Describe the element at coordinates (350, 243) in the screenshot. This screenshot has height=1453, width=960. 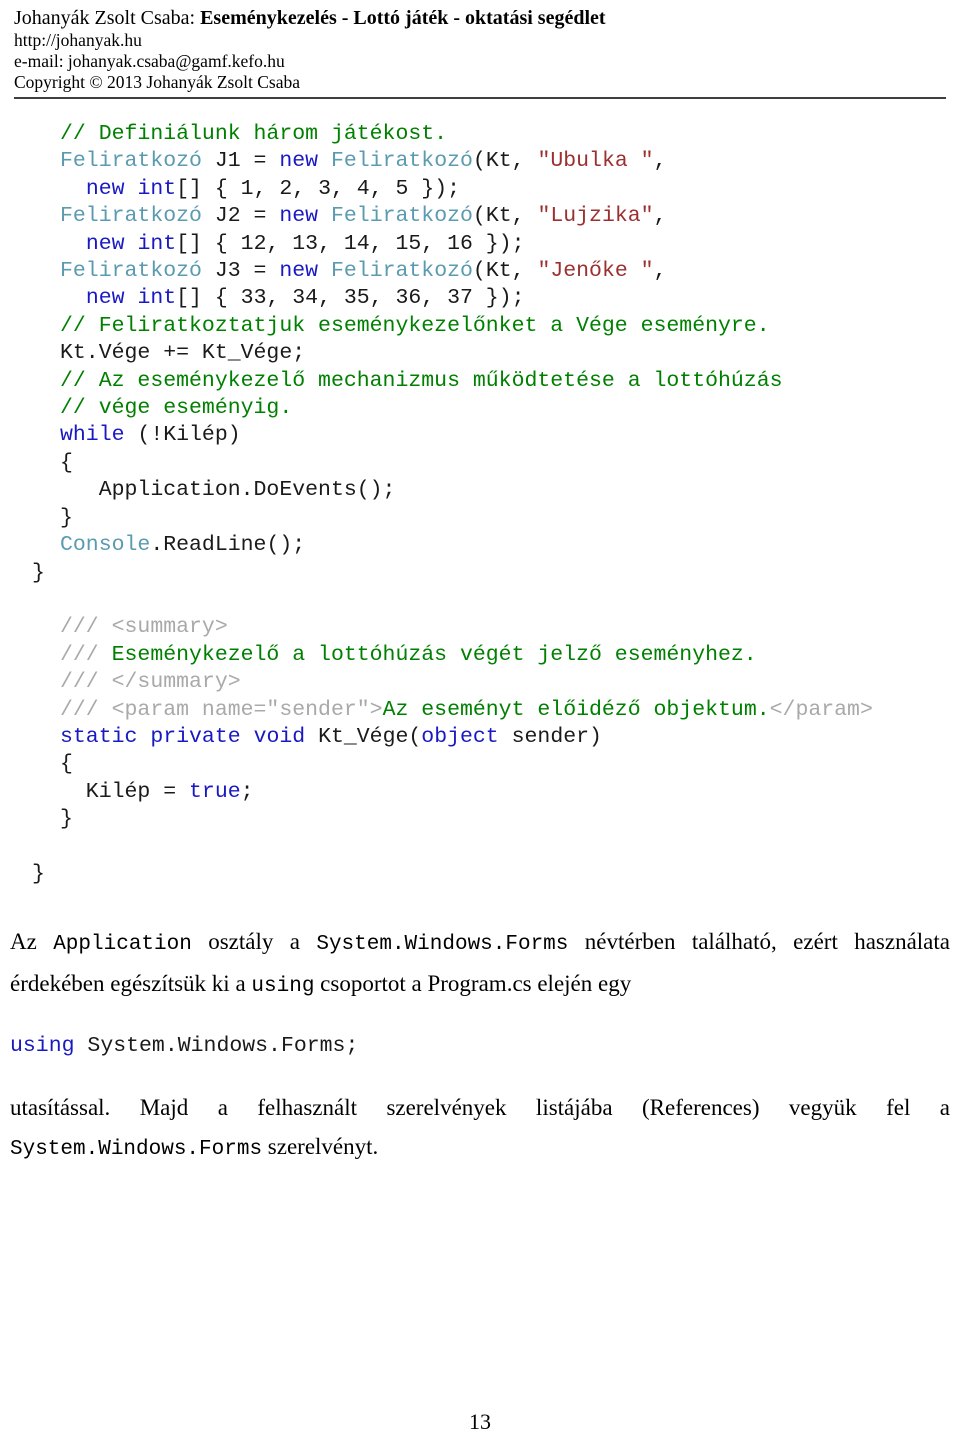
I see `code-token-pln: [] { 12, 13, 14, 15, 16 });` at that location.